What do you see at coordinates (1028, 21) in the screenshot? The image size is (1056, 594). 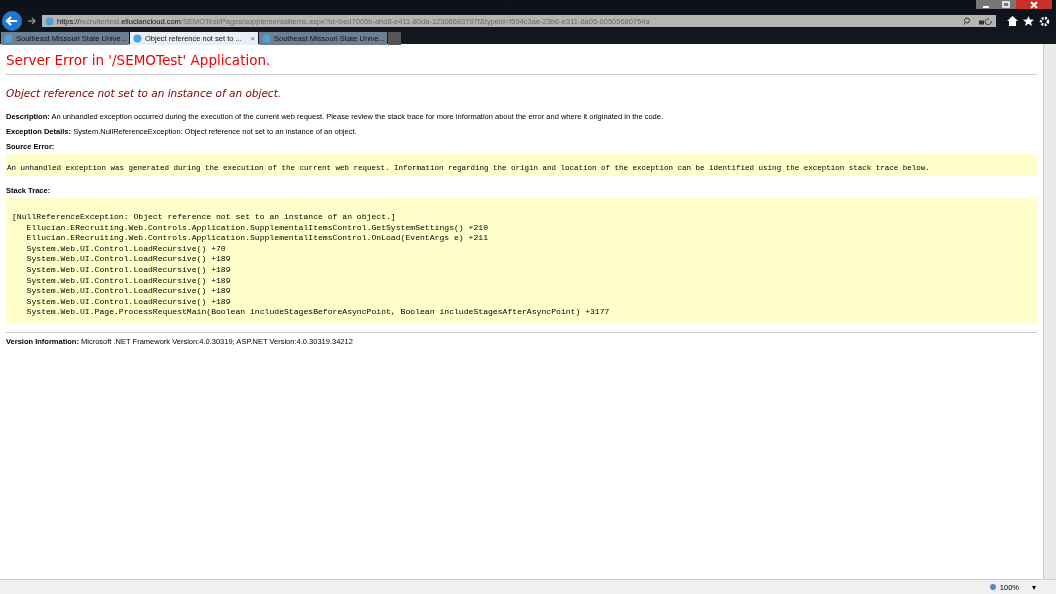 I see `star-icon` at bounding box center [1028, 21].